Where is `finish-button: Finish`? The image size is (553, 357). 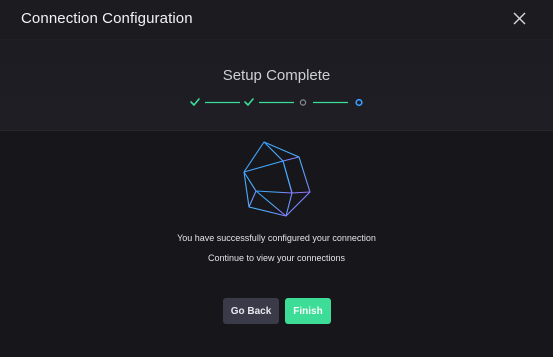 finish-button: Finish is located at coordinates (308, 311).